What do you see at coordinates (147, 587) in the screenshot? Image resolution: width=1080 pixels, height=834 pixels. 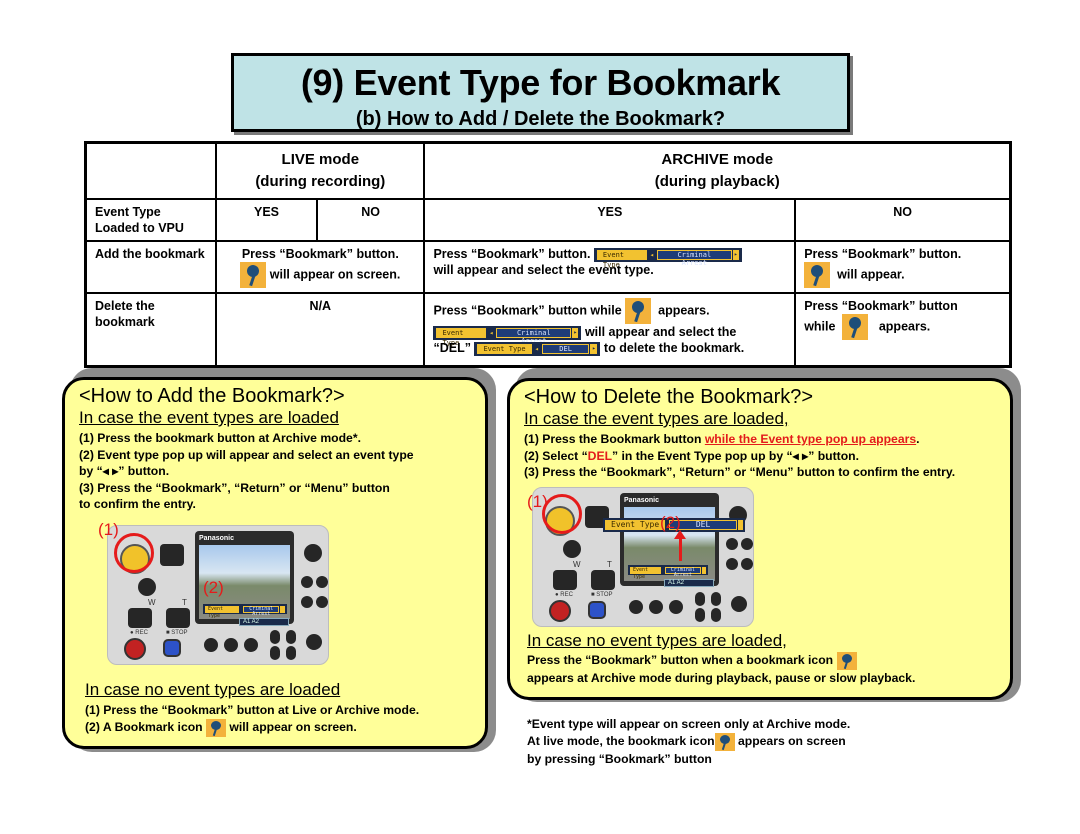 I see `round-button` at bounding box center [147, 587].